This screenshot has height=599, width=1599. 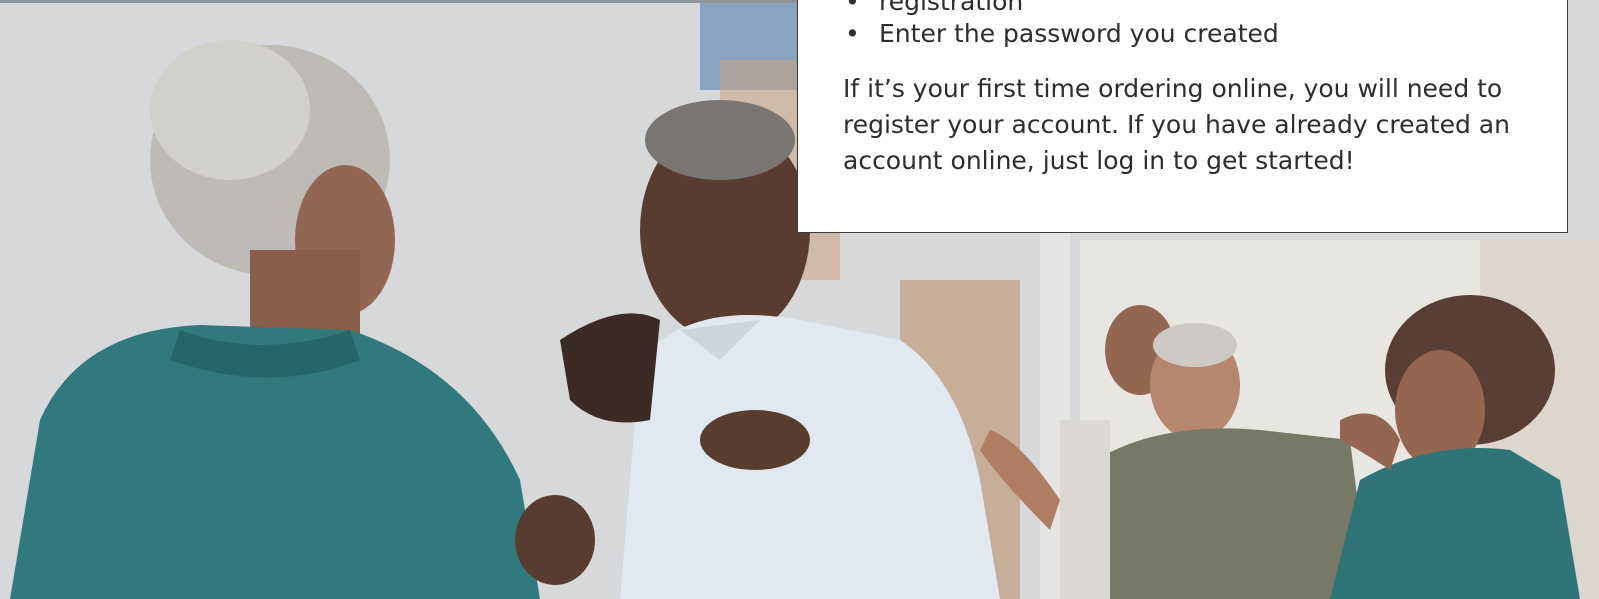 I want to click on list-item: • registration, so click(x=1195, y=9).